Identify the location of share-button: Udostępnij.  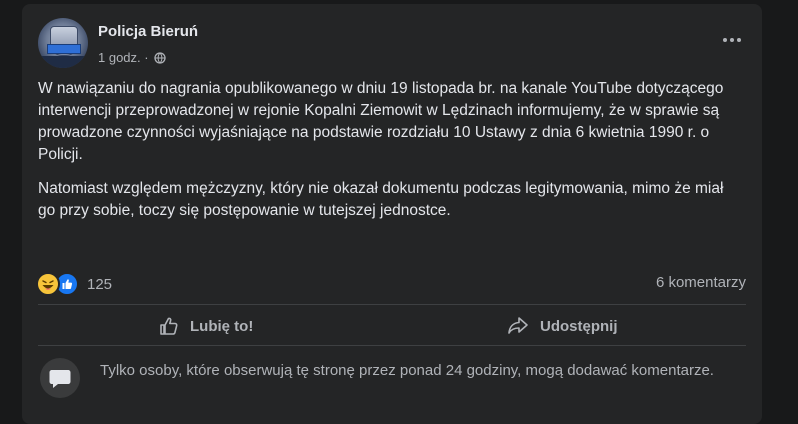
(562, 326).